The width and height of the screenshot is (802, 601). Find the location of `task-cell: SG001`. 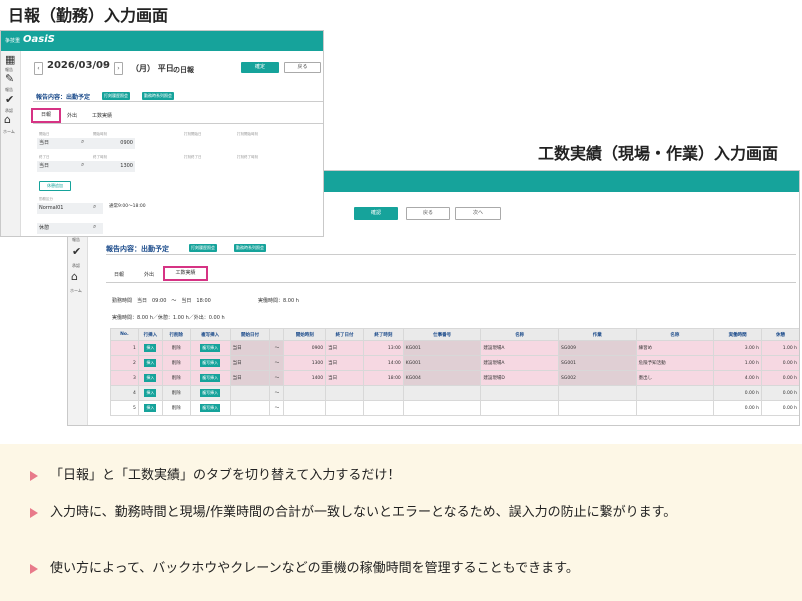

task-cell: SG001 is located at coordinates (597, 363).